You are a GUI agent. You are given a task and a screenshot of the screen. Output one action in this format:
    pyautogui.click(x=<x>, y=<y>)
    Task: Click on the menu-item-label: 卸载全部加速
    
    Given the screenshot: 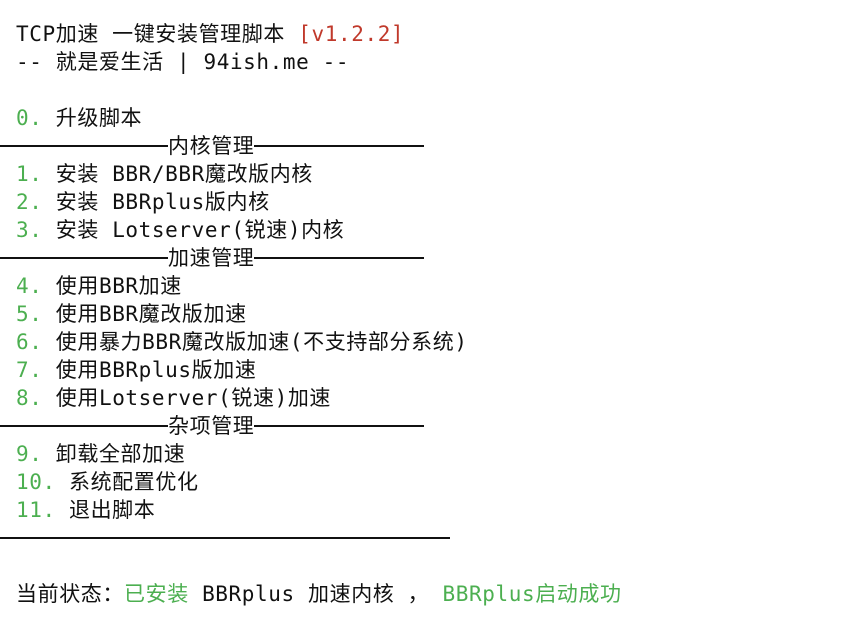 What is the action you would take?
    pyautogui.click(x=120, y=454)
    